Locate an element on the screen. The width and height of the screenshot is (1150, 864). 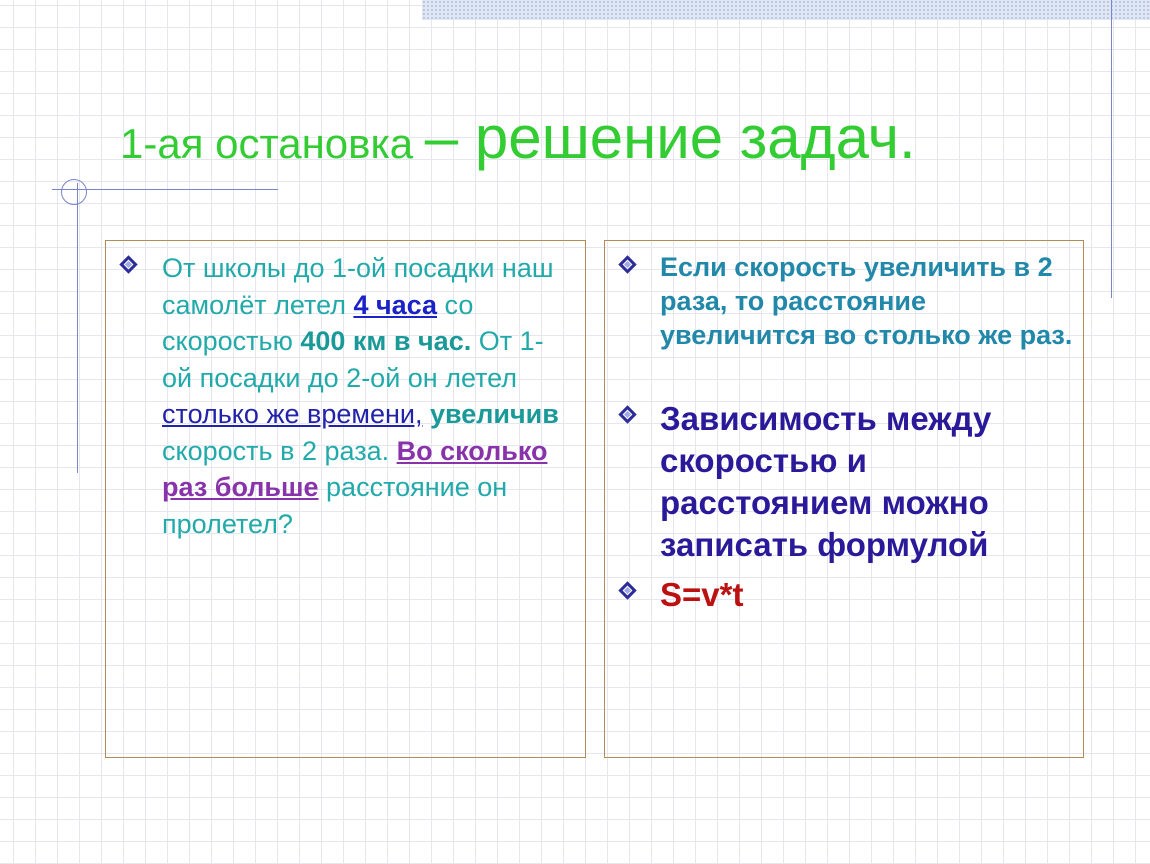
vertical-rule-left is located at coordinates (77, 328).